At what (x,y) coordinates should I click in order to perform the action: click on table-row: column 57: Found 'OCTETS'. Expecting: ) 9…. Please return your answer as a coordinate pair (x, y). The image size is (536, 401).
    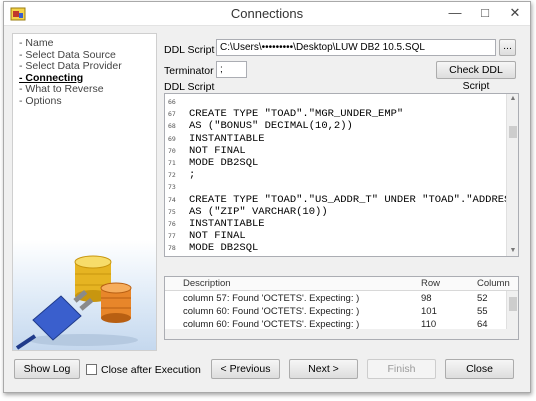
    Looking at the image, I should click on (341, 299).